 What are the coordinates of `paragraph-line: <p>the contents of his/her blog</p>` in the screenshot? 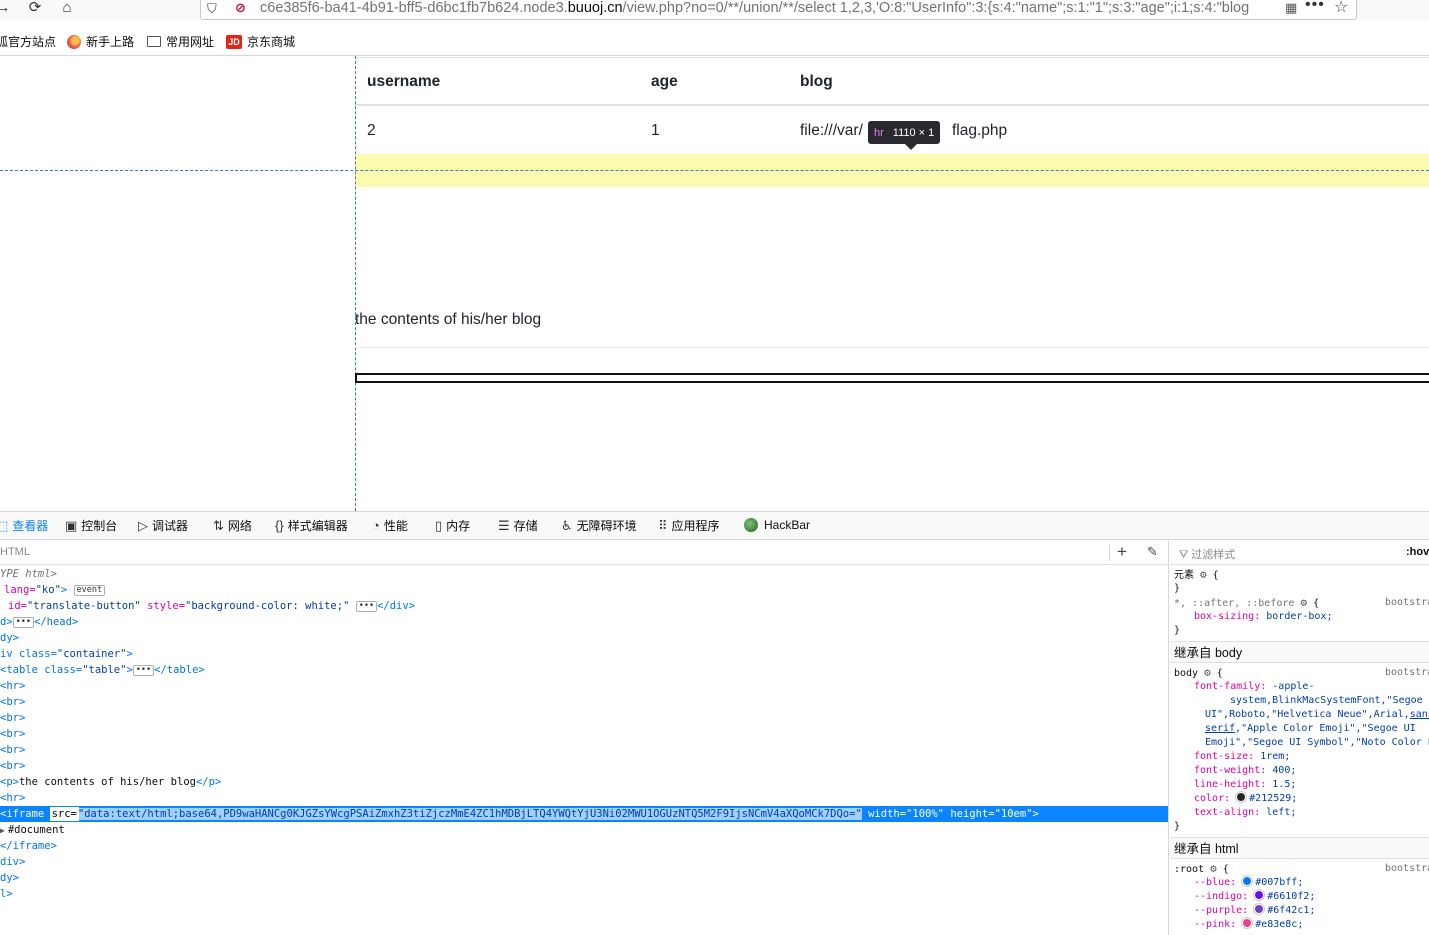 It's located at (584, 782).